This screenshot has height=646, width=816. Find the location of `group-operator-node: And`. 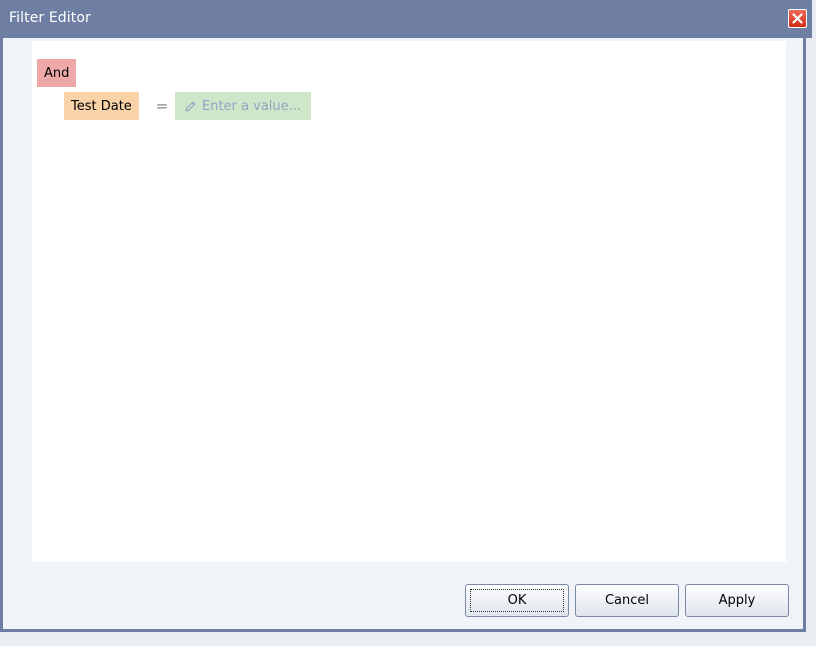

group-operator-node: And is located at coordinates (57, 73).